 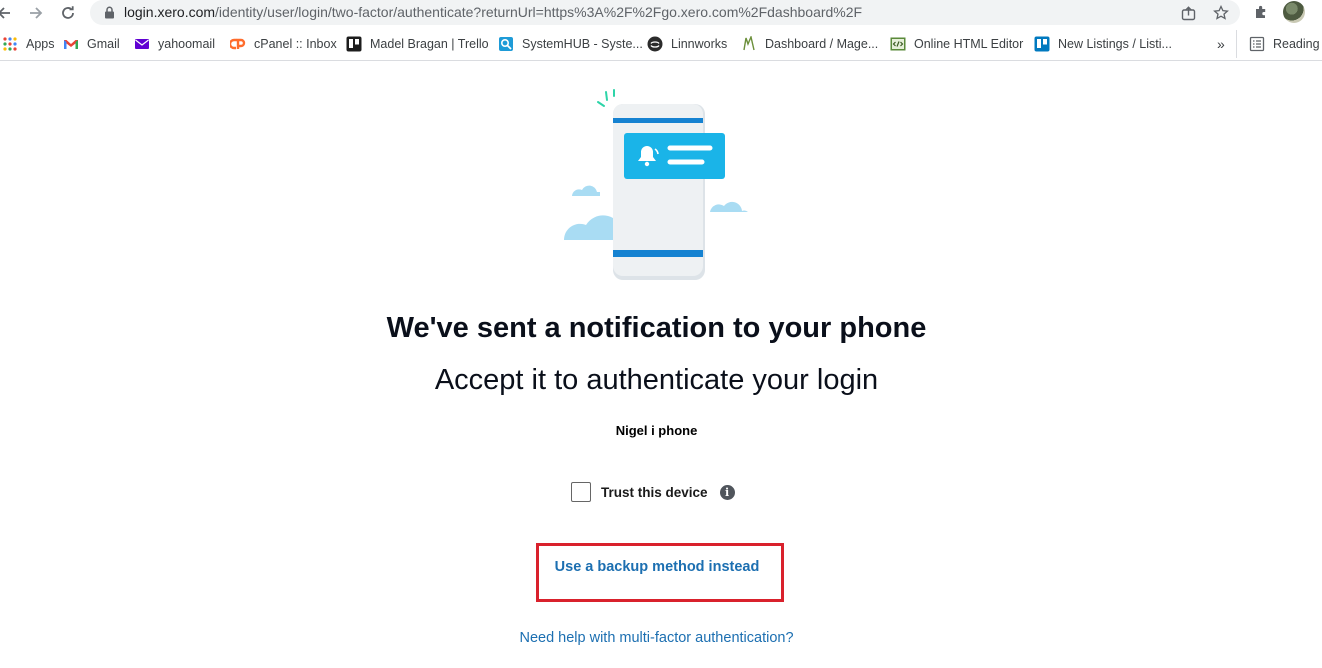 I want to click on bookmark-linnworks: Linnworks, so click(x=687, y=44).